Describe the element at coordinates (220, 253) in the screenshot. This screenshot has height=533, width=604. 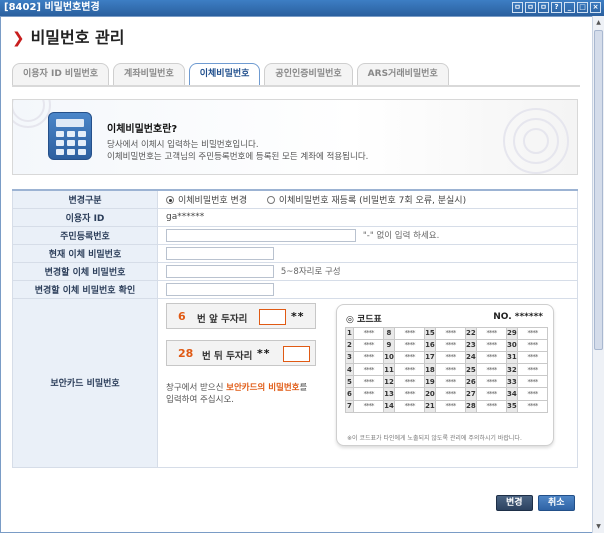
I see `current-password-input` at that location.